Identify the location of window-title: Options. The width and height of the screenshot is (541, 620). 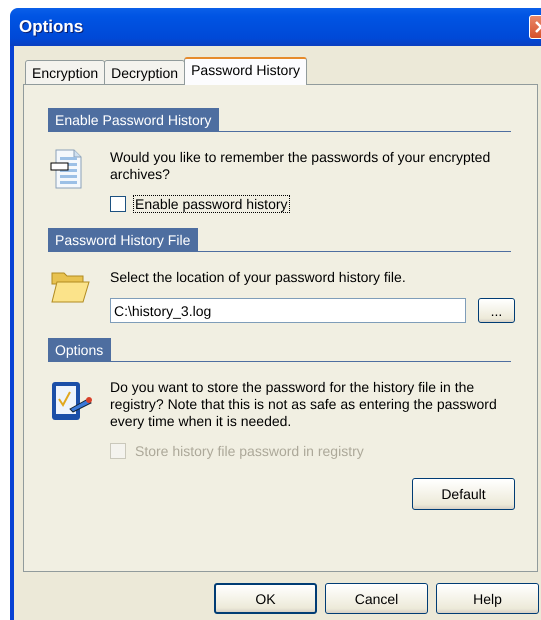
(51, 27).